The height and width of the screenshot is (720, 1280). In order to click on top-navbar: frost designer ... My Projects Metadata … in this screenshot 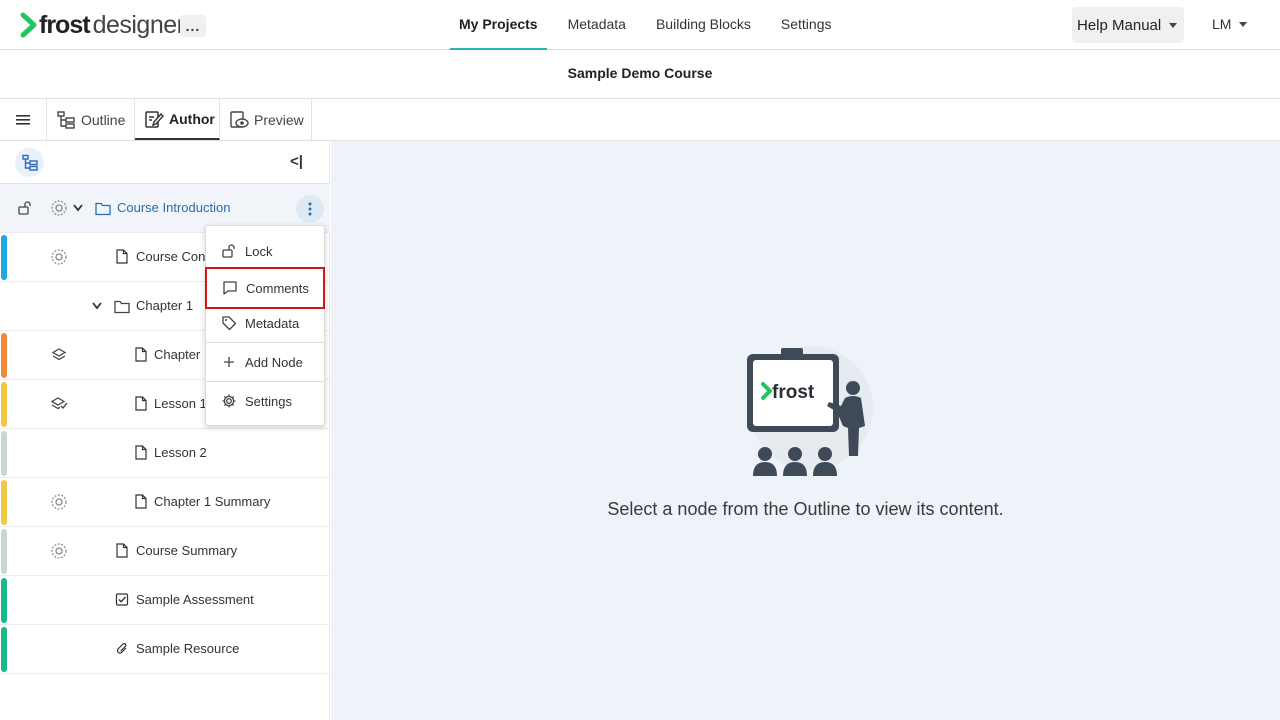, I will do `click(640, 25)`.